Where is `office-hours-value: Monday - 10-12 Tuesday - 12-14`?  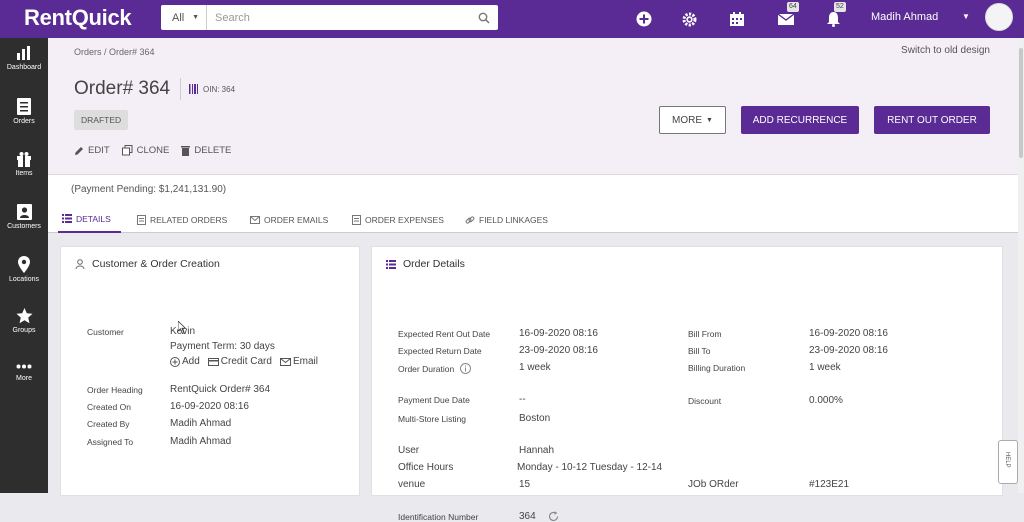 office-hours-value: Monday - 10-12 Tuesday - 12-14 is located at coordinates (590, 467).